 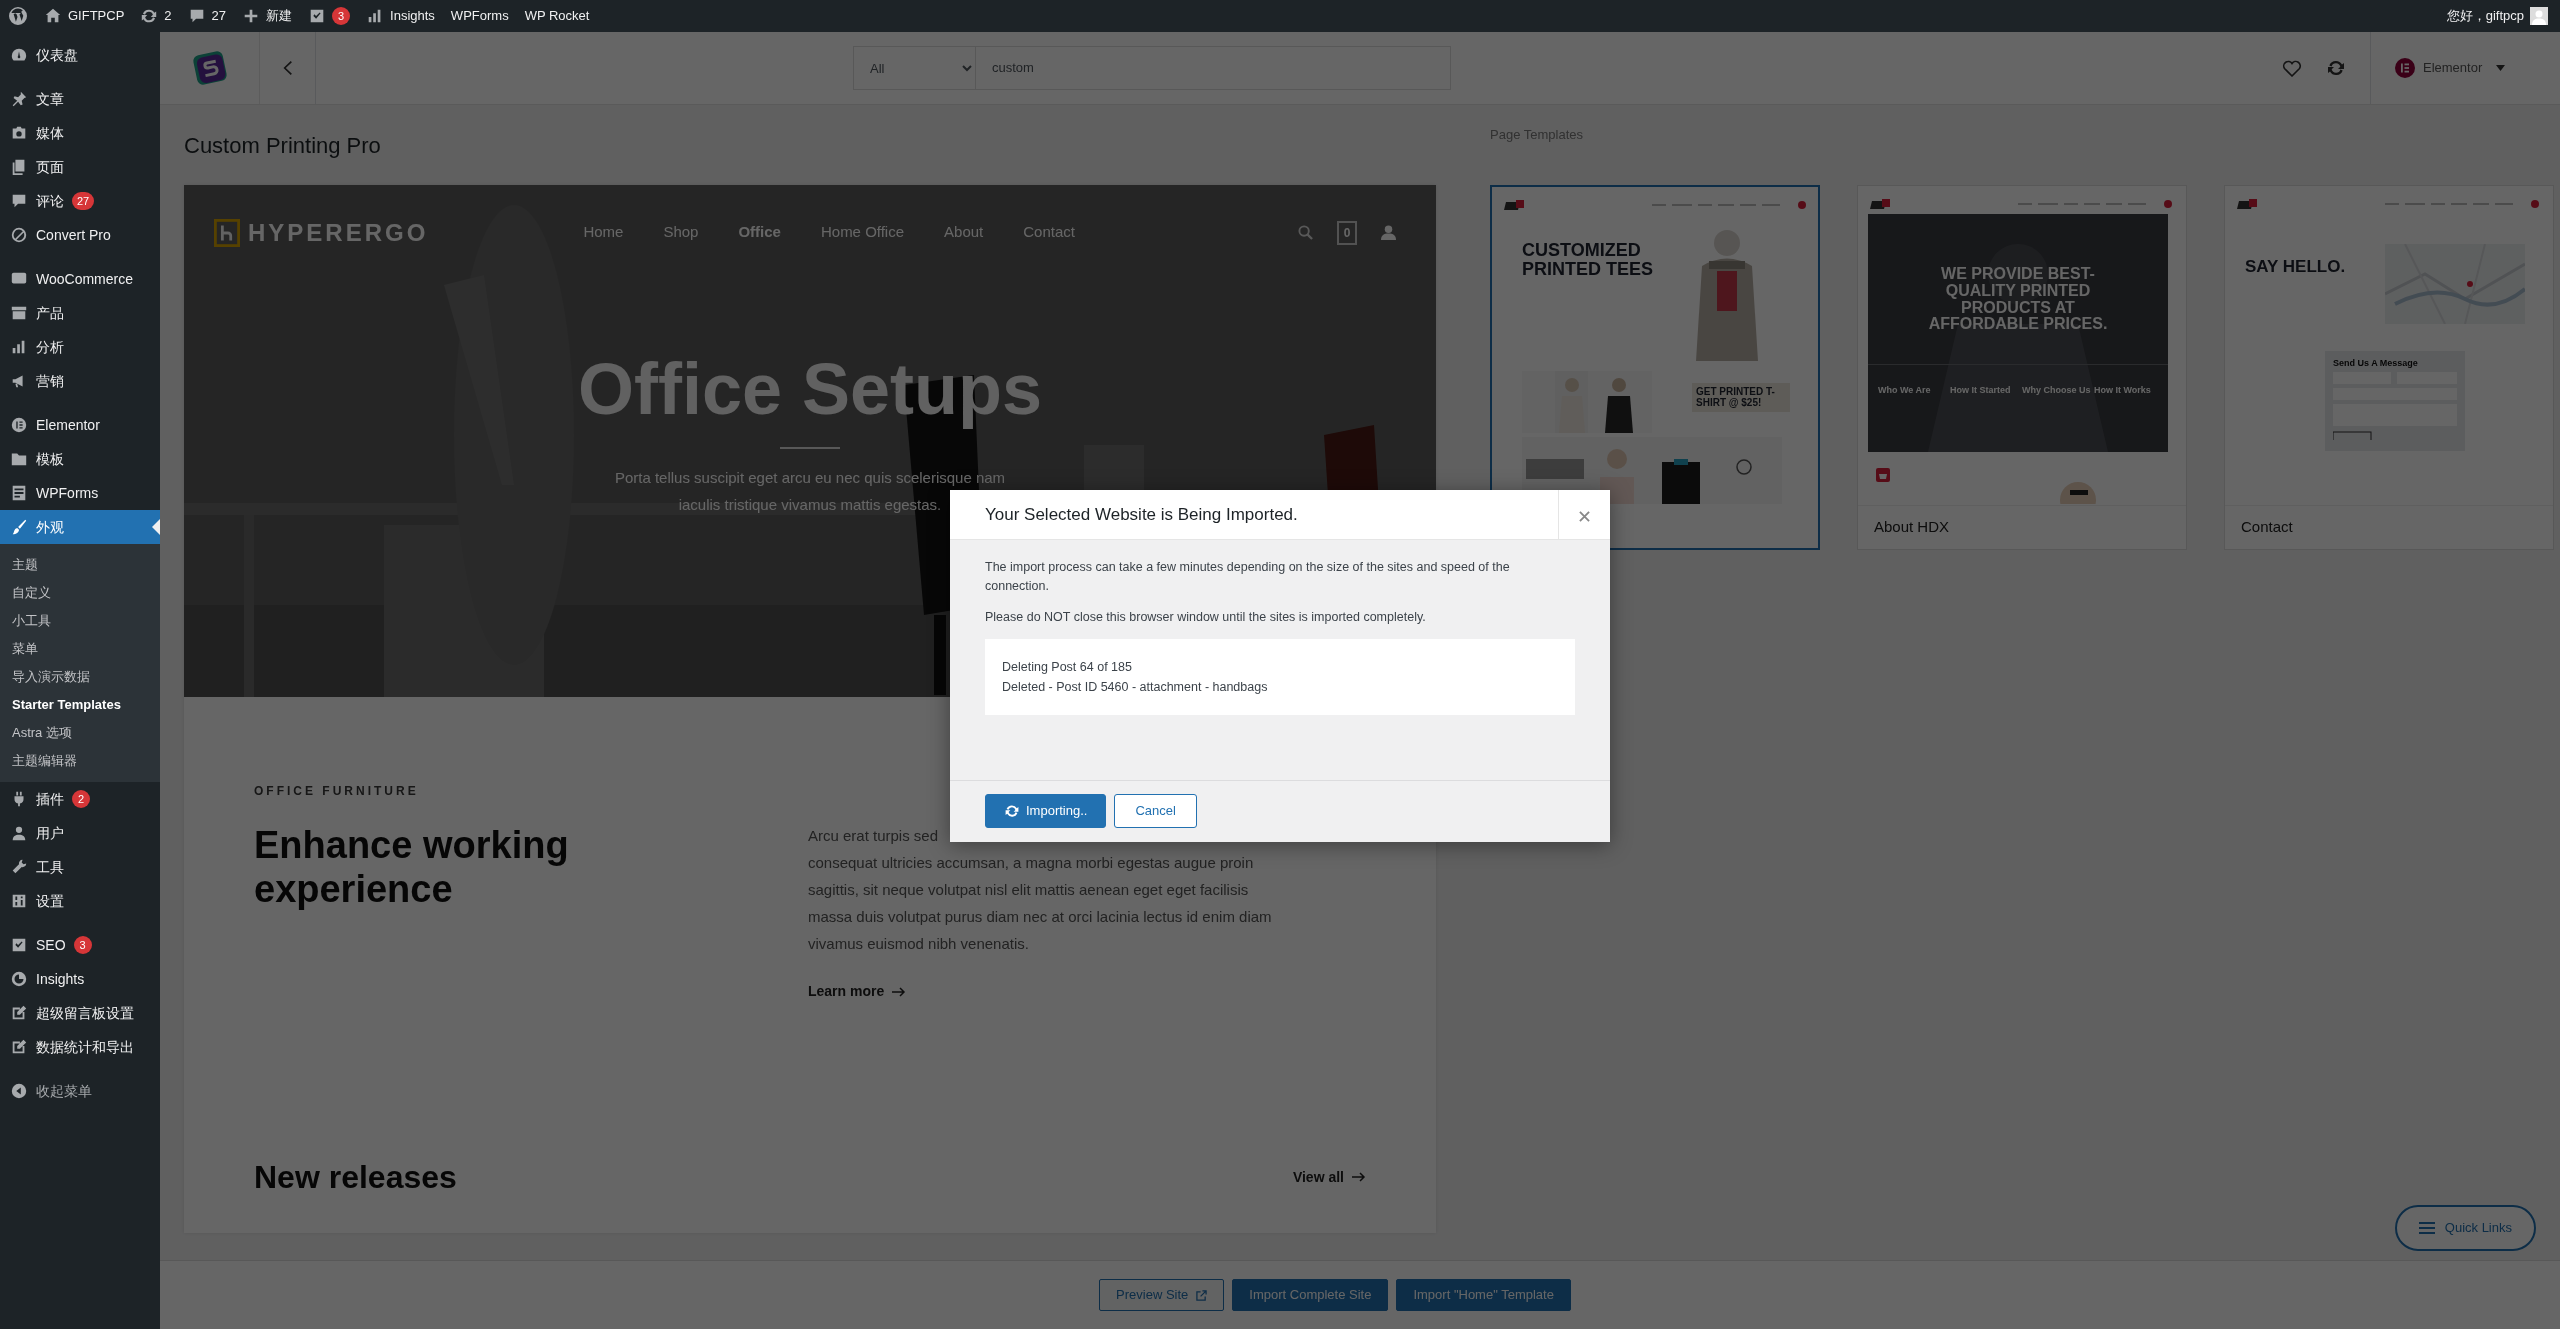 What do you see at coordinates (53, 16) in the screenshot?
I see `home-icon` at bounding box center [53, 16].